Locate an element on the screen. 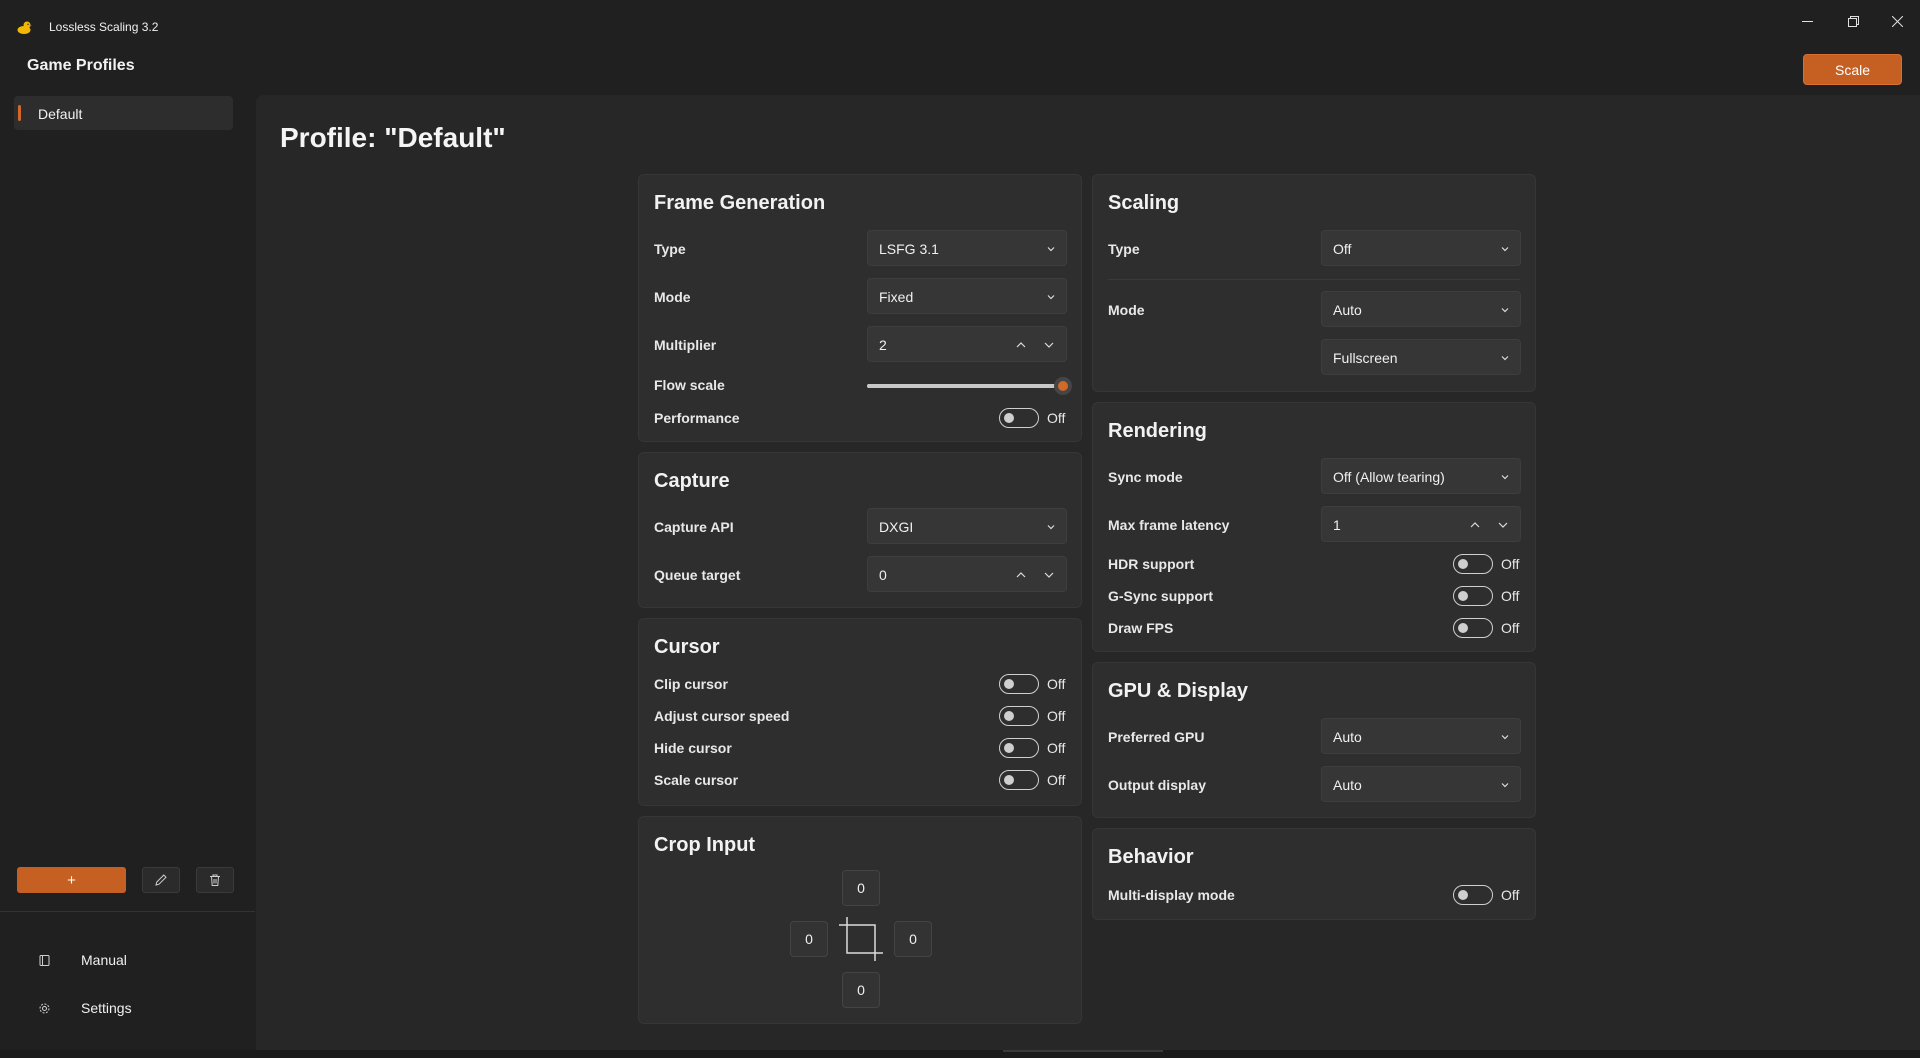 The width and height of the screenshot is (1920, 1058). scaling-type-dropdown: Off is located at coordinates (1421, 248).